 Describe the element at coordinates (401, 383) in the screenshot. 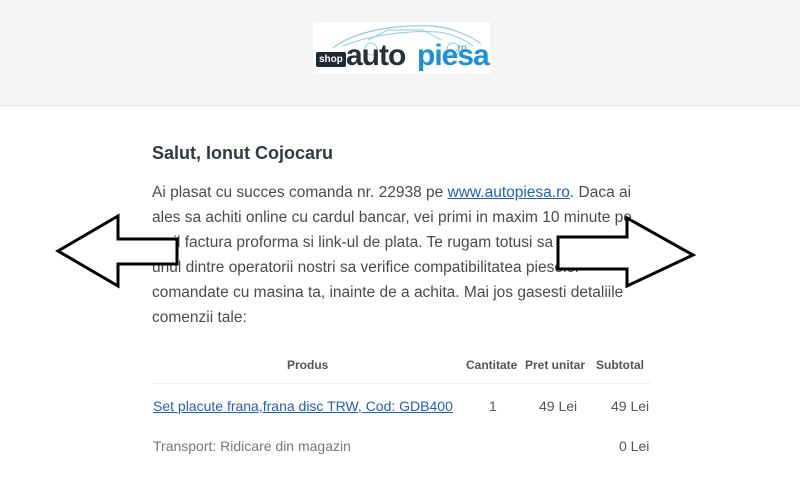

I see `table-divider` at that location.